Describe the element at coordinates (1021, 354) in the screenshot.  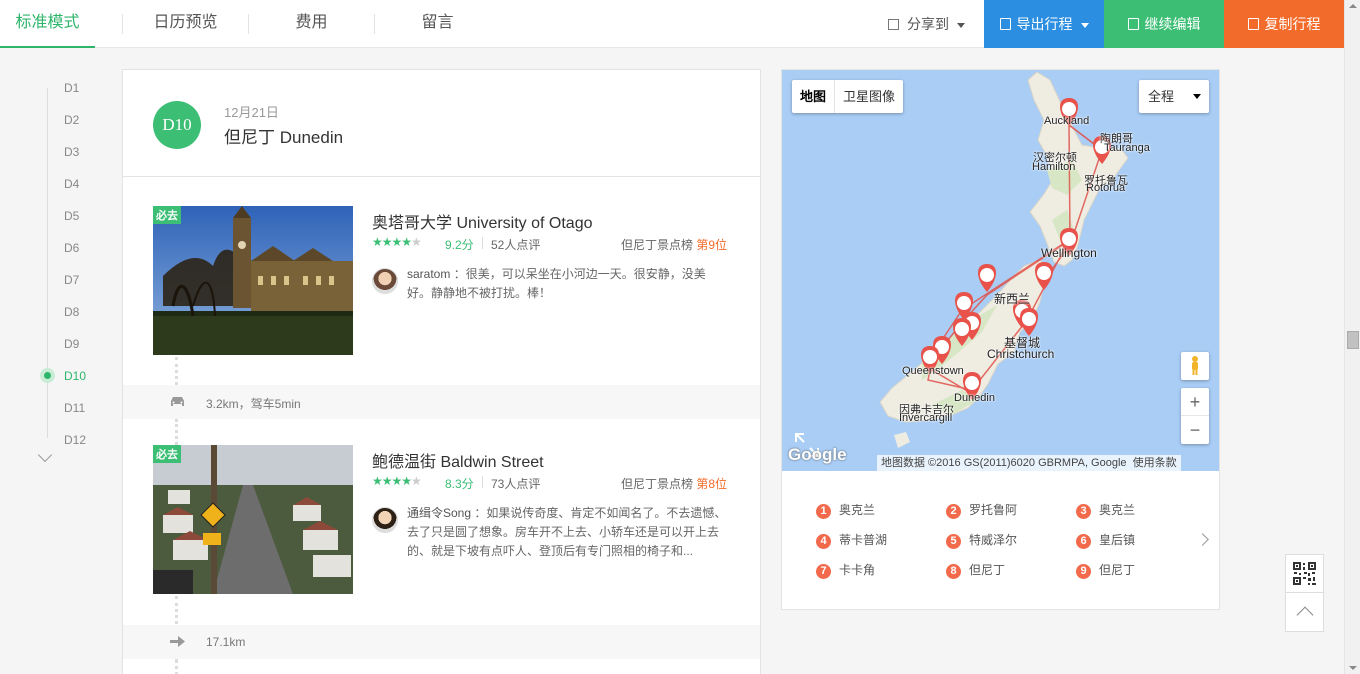
I see `map-label-christchurch: Christchurch` at that location.